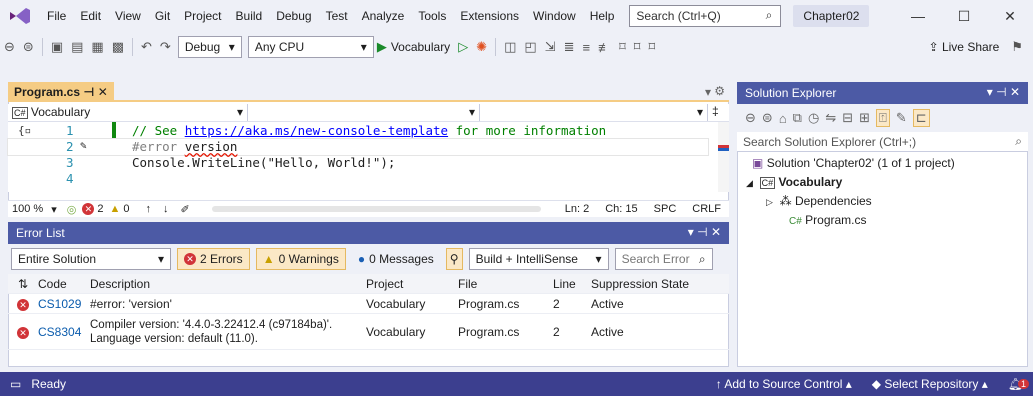 The height and width of the screenshot is (396, 1033). I want to click on error-code-link: CS8304, so click(62, 332).